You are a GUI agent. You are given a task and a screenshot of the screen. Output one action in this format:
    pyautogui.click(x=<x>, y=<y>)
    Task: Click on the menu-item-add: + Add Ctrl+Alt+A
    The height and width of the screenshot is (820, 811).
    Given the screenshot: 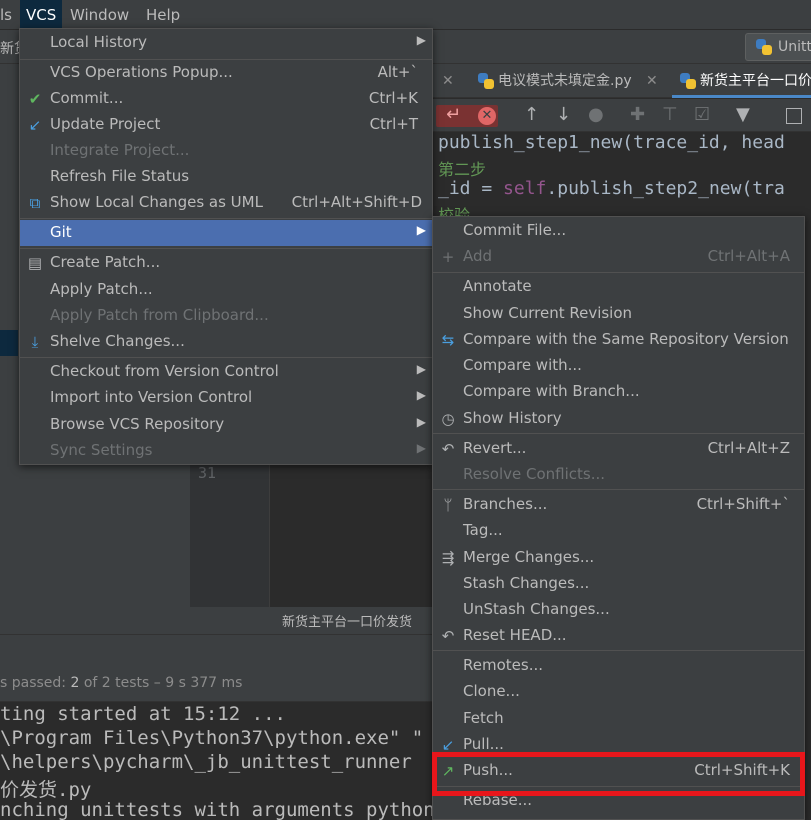 What is the action you would take?
    pyautogui.click(x=618, y=257)
    